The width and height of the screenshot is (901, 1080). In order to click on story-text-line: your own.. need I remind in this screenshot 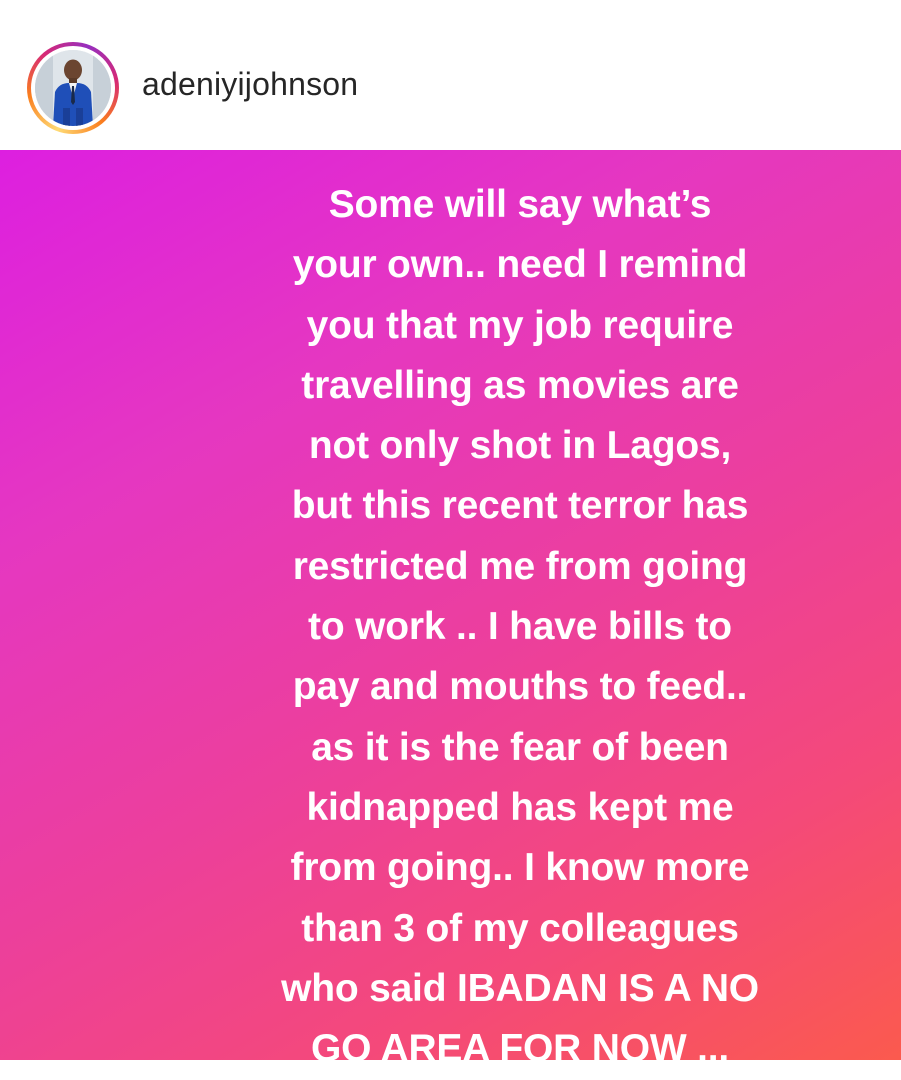, I will do `click(520, 265)`.